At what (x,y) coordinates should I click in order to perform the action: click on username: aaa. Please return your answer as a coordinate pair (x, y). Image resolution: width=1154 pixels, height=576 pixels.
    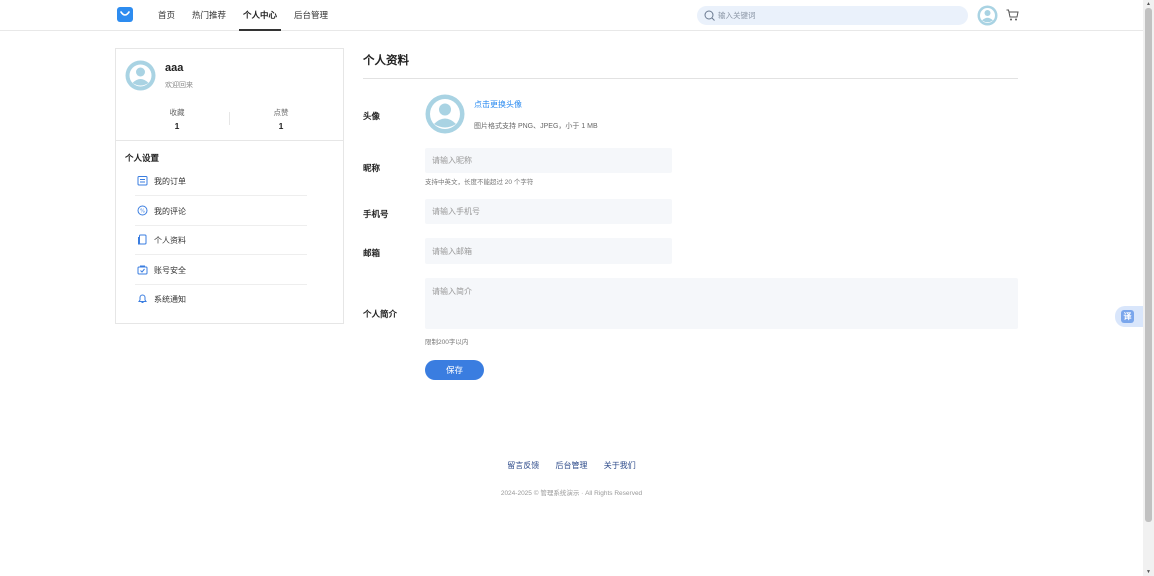
    Looking at the image, I should click on (174, 68).